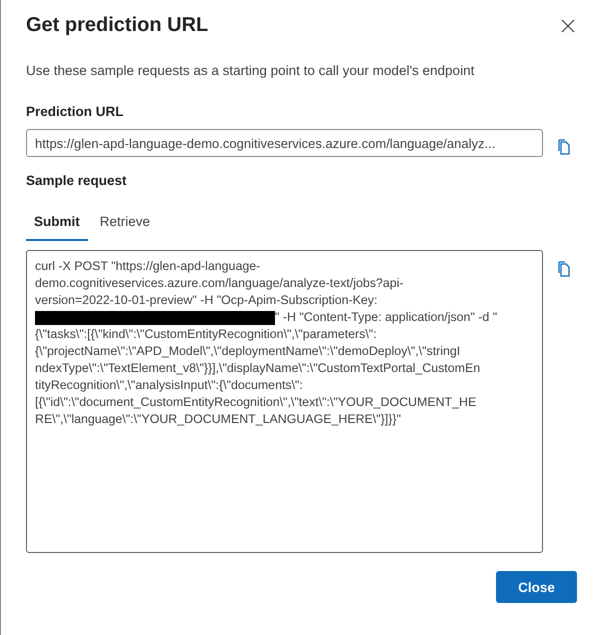 The width and height of the screenshot is (599, 635). What do you see at coordinates (169, 385) in the screenshot?
I see `code-line: tityRecognition\",\"analysisInput\":{\"documents\":` at bounding box center [169, 385].